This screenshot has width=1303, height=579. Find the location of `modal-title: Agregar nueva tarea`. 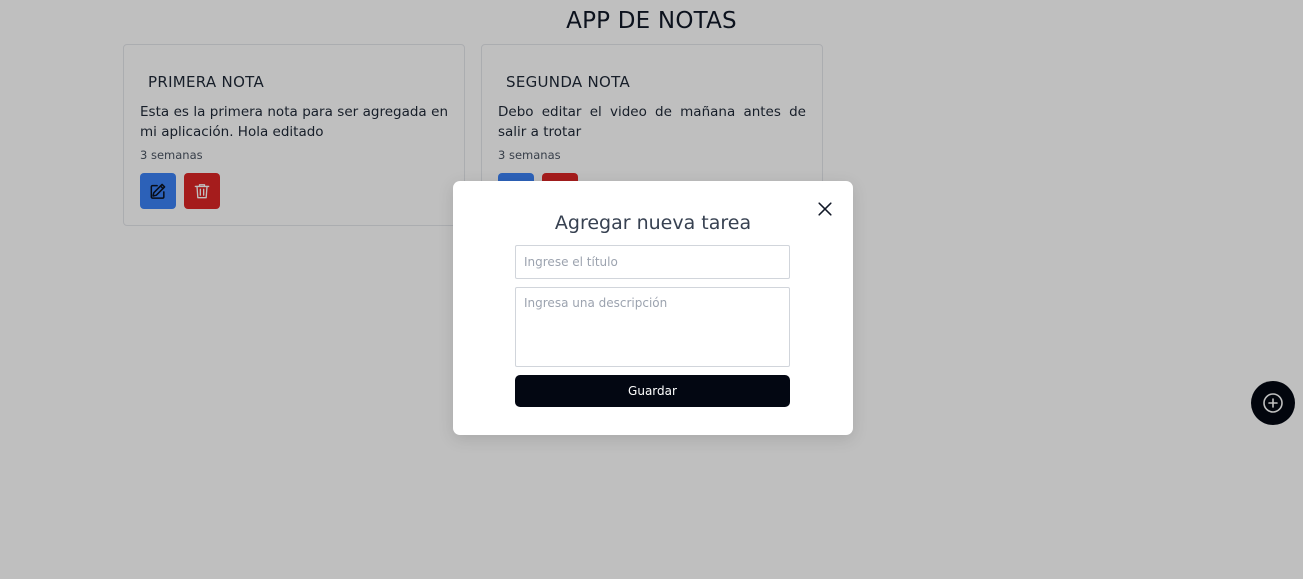

modal-title: Agregar nueva tarea is located at coordinates (653, 223).